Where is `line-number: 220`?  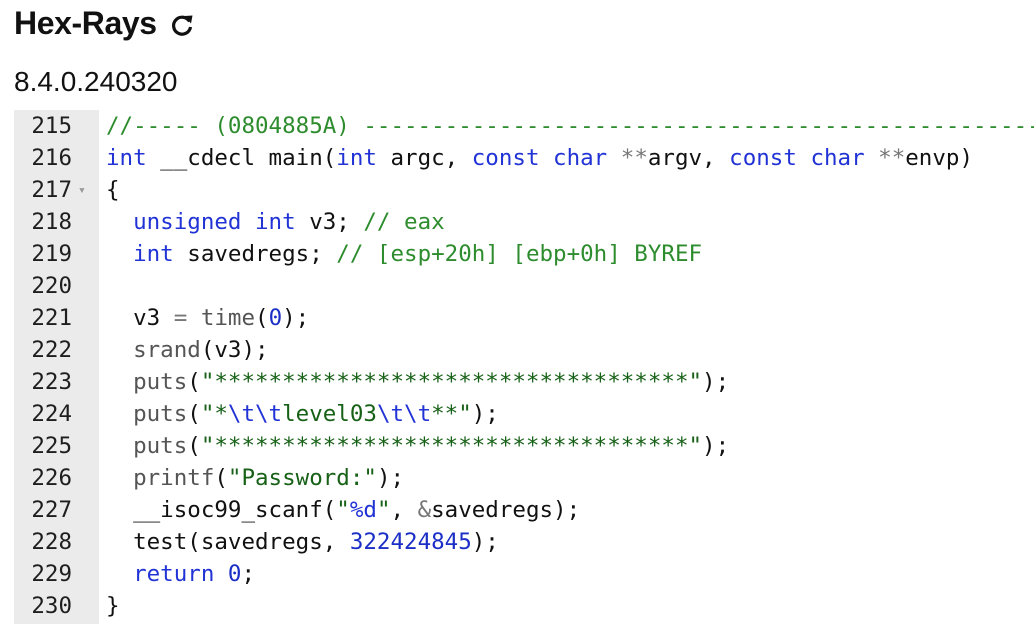 line-number: 220 is located at coordinates (51, 286).